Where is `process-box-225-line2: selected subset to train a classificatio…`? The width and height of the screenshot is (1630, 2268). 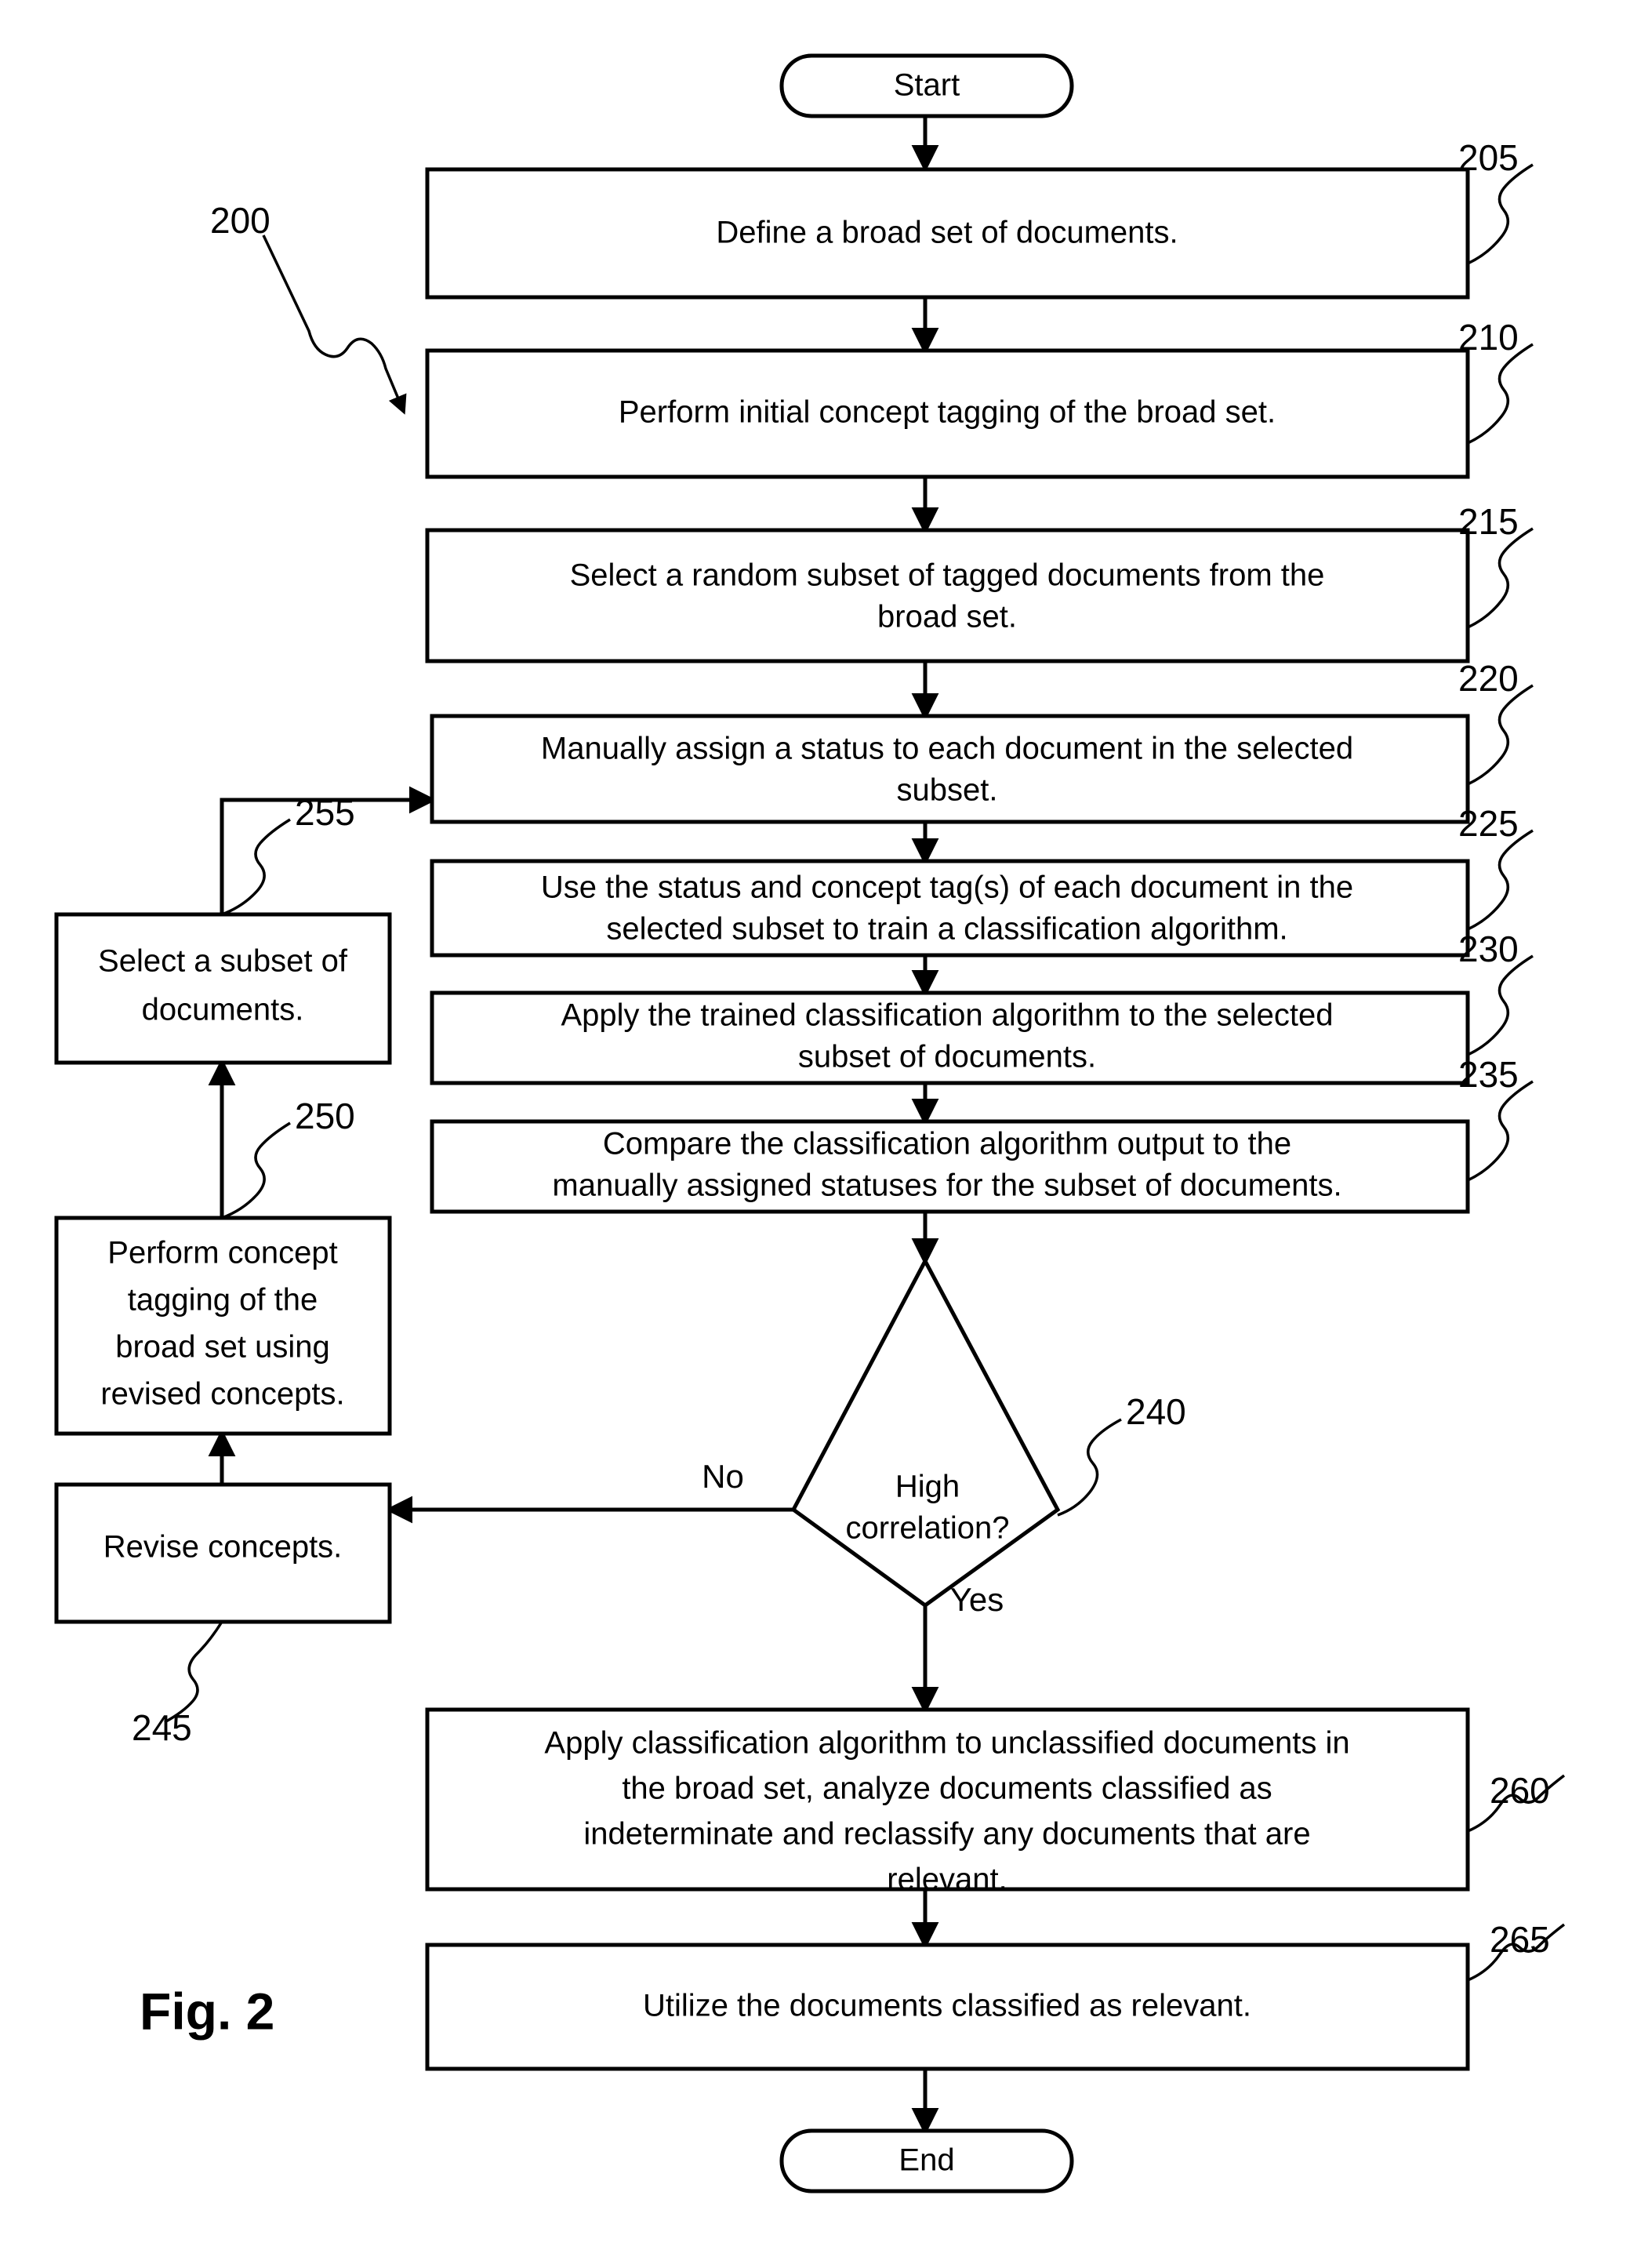
process-box-225-line2: selected subset to train a classificatio… is located at coordinates (946, 929).